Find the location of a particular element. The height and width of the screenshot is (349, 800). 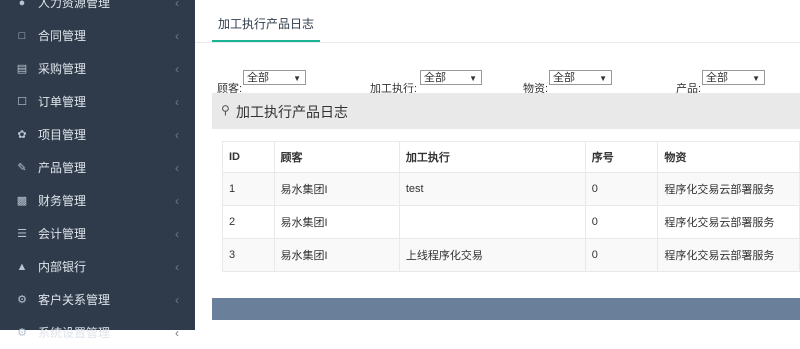

calculator-icon: ☰ is located at coordinates (22, 234).